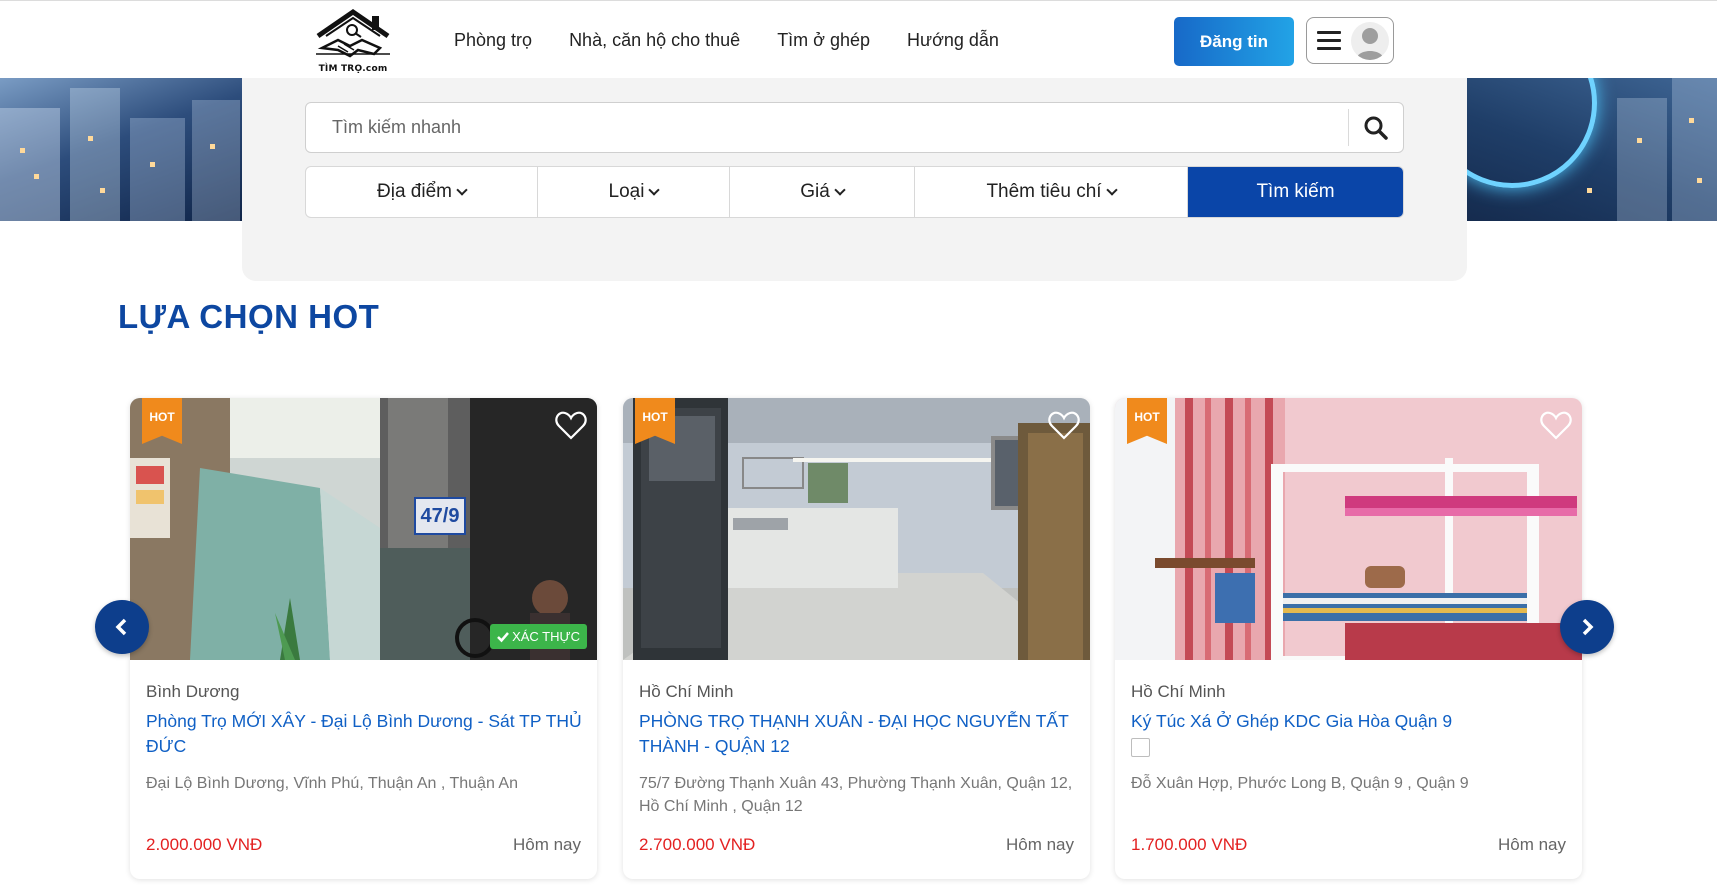 Image resolution: width=1717 pixels, height=892 pixels. What do you see at coordinates (546, 636) in the screenshot?
I see `verified-label: XÁC THỰC` at bounding box center [546, 636].